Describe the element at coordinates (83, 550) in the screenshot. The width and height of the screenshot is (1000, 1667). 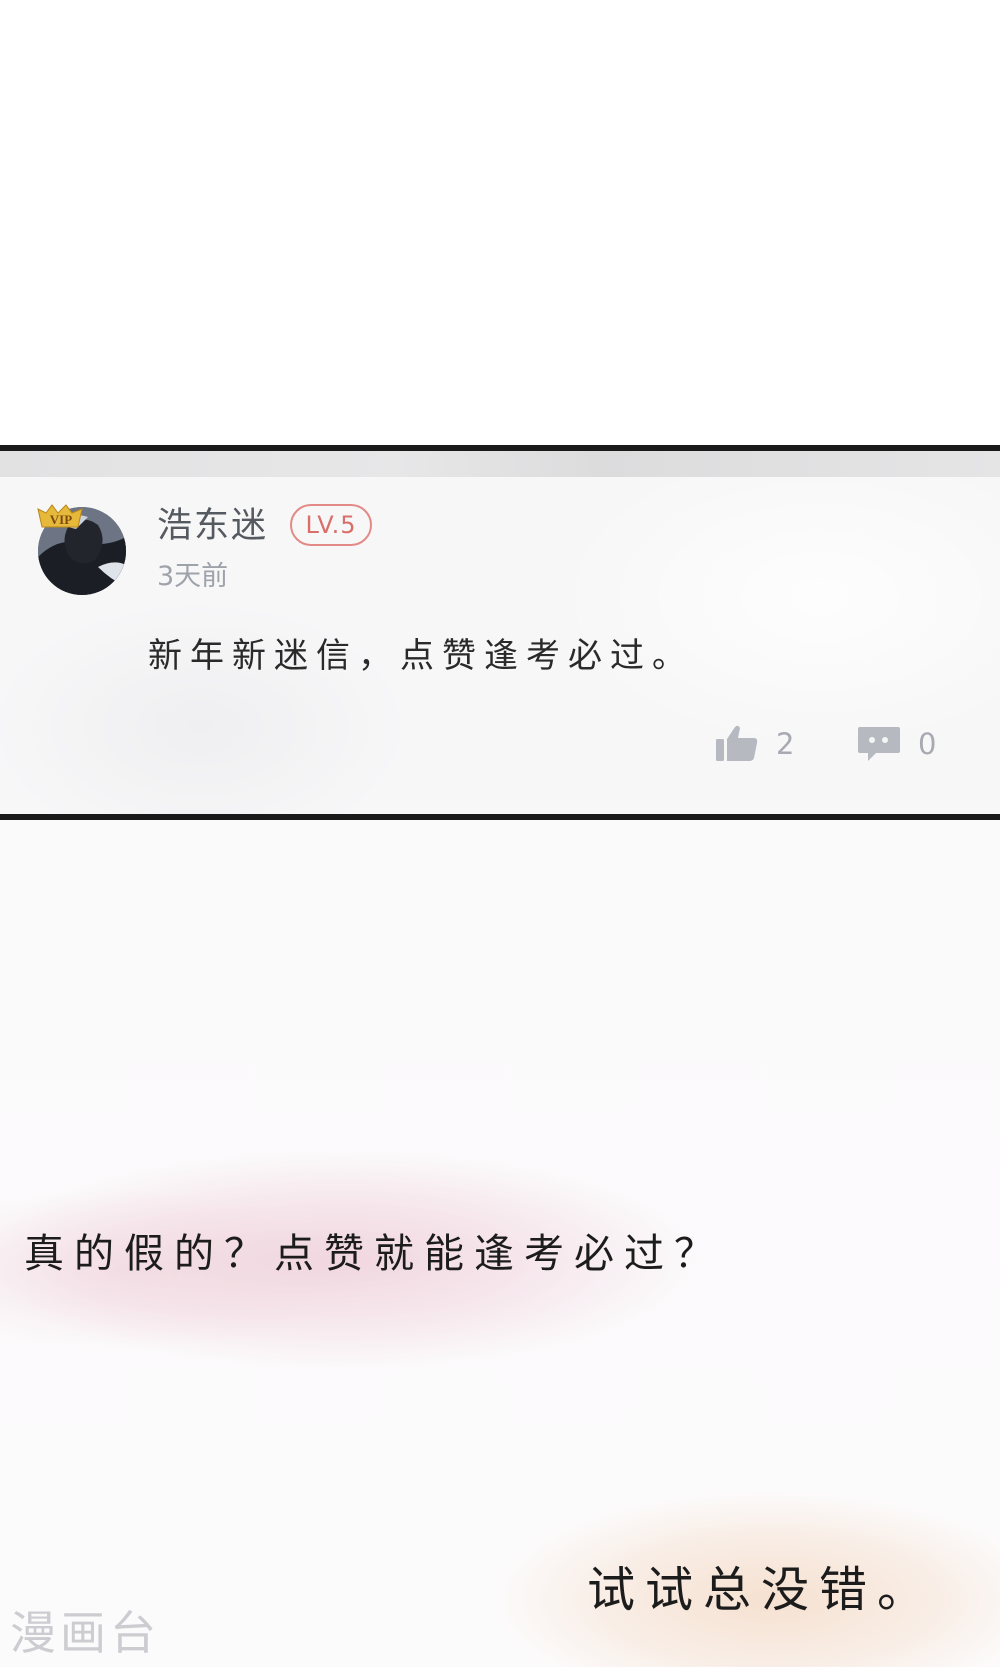
I see `avatar: VIP` at that location.